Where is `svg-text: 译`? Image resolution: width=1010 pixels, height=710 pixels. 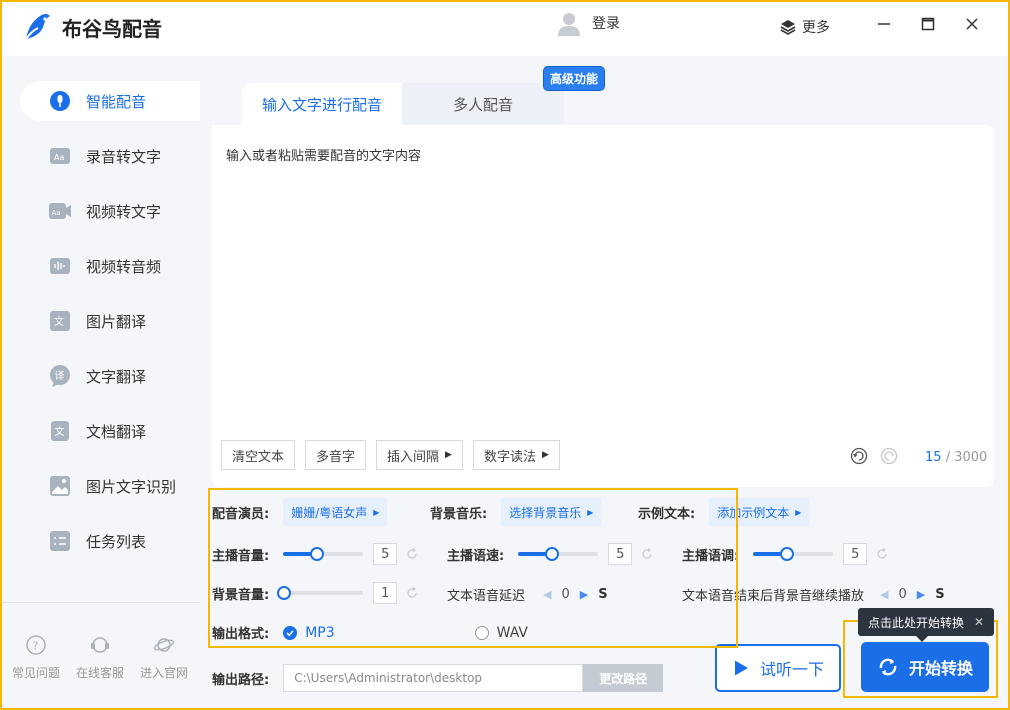
svg-text: 译 is located at coordinates (60, 376).